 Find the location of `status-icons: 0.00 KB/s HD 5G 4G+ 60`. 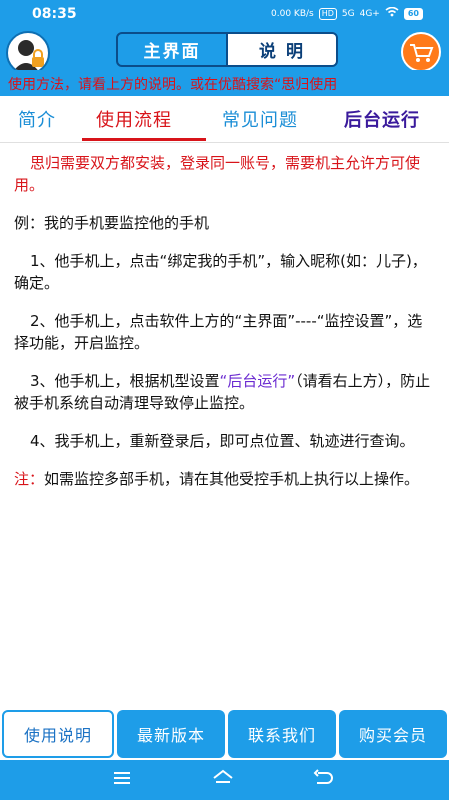

status-icons: 0.00 KB/s HD 5G 4G+ 60 is located at coordinates (347, 13).